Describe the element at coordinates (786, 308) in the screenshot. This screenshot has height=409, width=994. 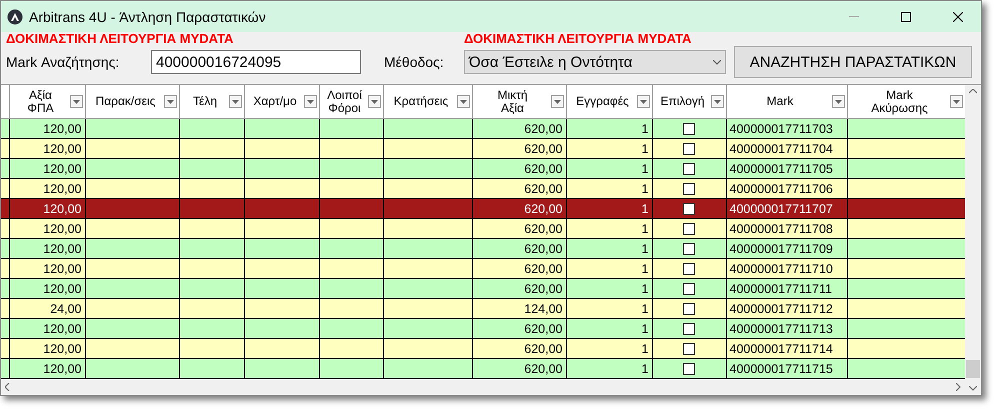
I see `table-cell: 400000017711712` at that location.